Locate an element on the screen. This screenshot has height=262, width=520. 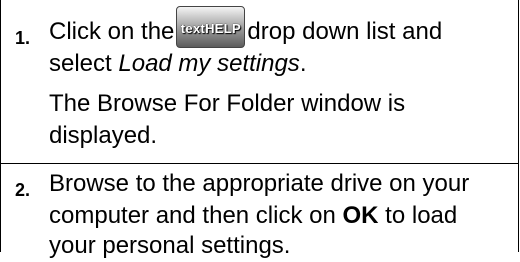
step-1-note-line-1: The Browse For Folder window is is located at coordinates (227, 103).